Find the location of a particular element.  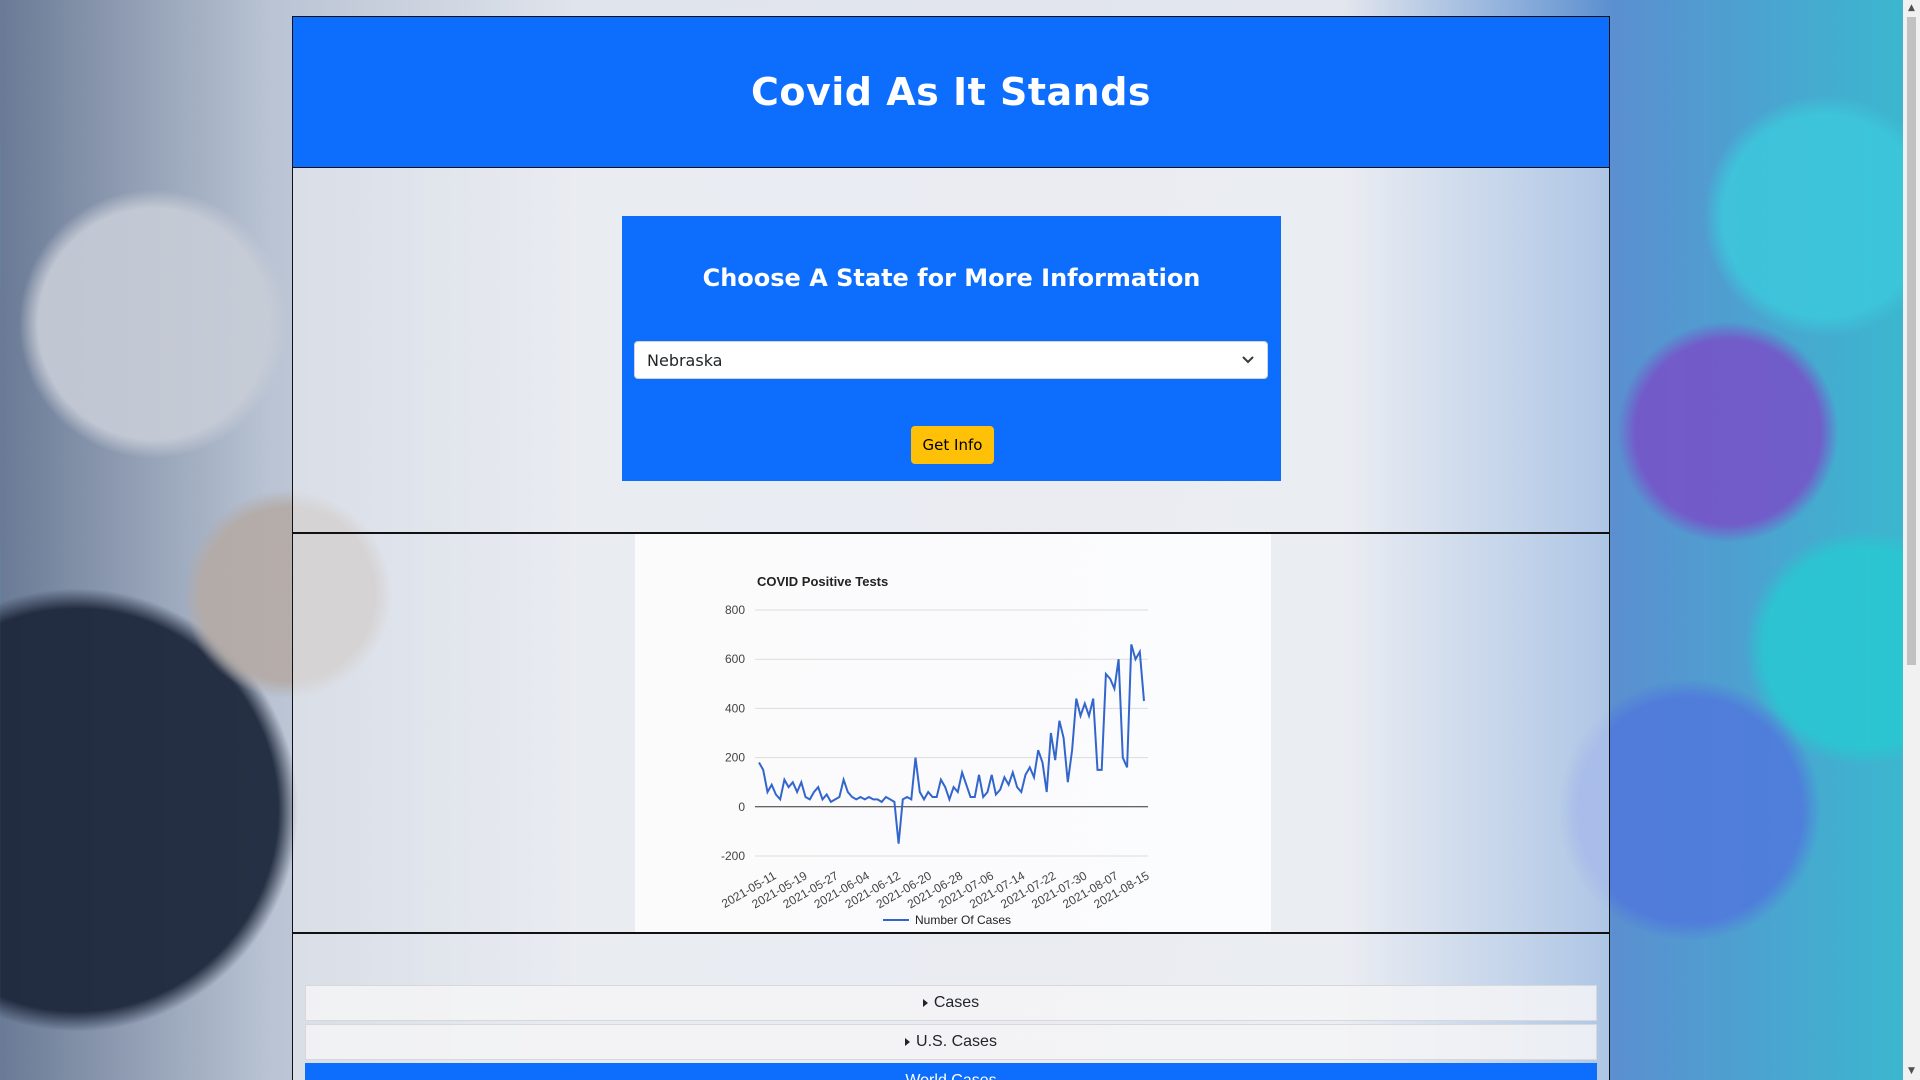

y-tick-label: 600 is located at coordinates (735, 659).